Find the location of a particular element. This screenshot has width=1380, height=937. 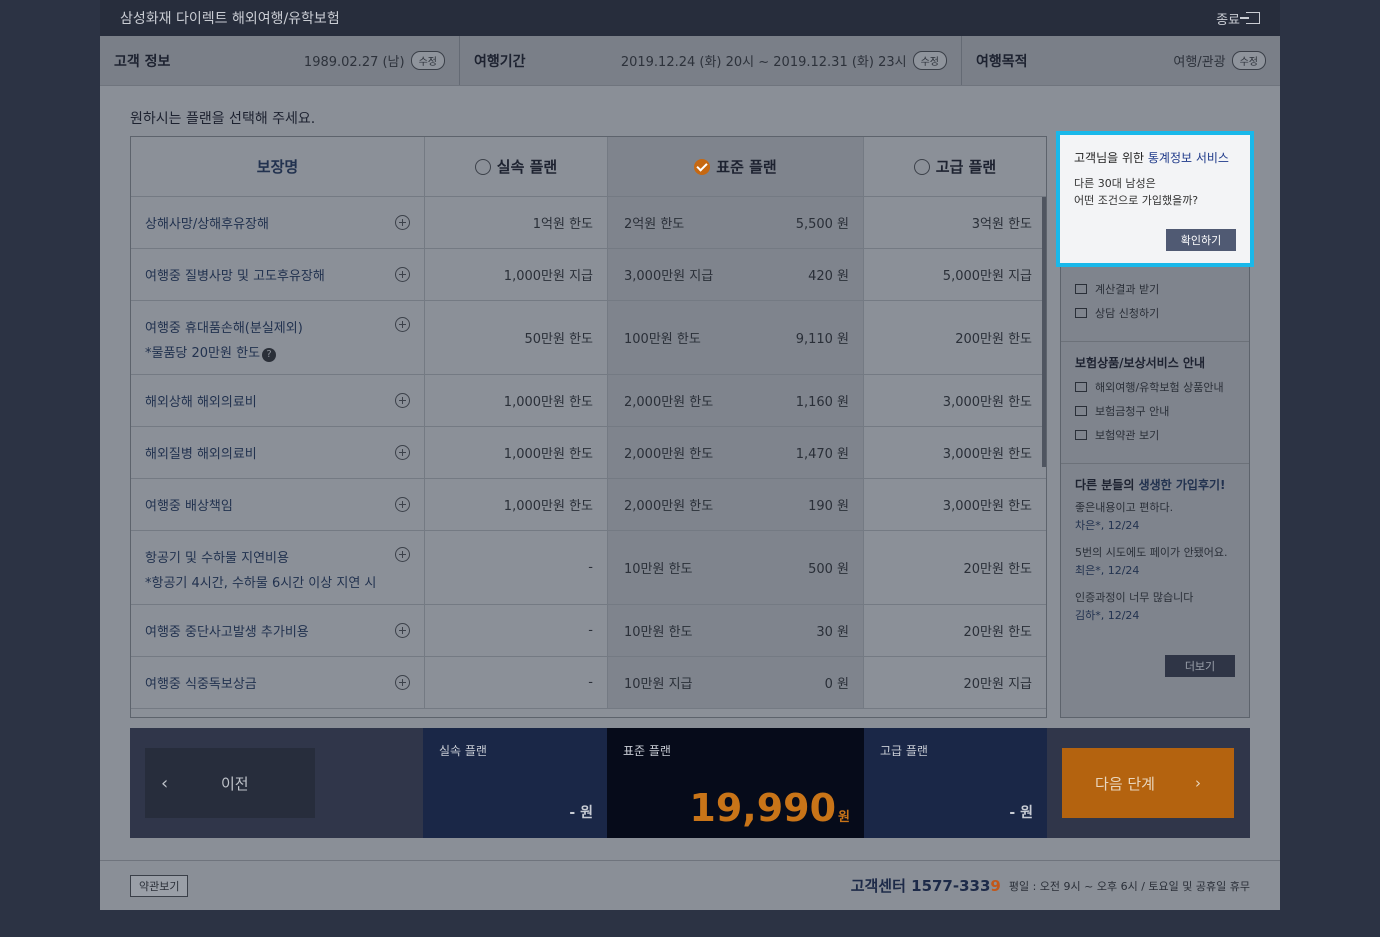

review-text: 인증과정이 너무 많습니다 is located at coordinates (1134, 598).